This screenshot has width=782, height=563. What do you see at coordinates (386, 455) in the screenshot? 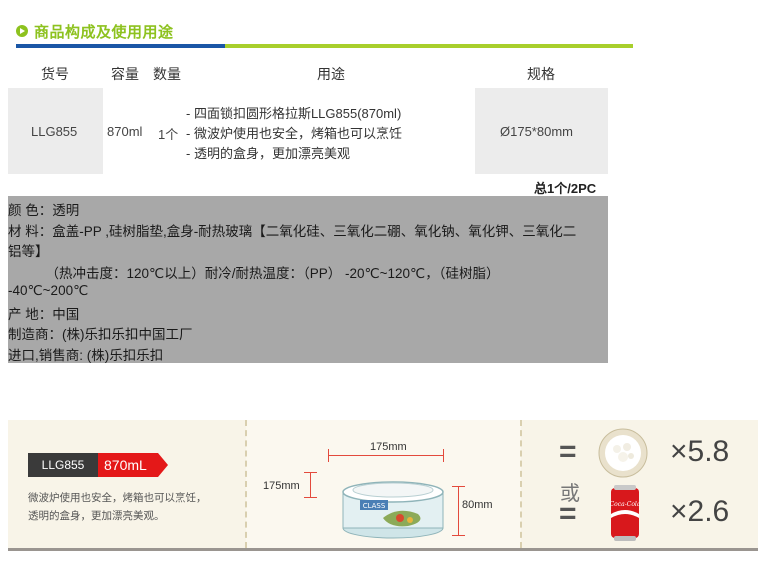
I see `width-dimension-line` at bounding box center [386, 455].